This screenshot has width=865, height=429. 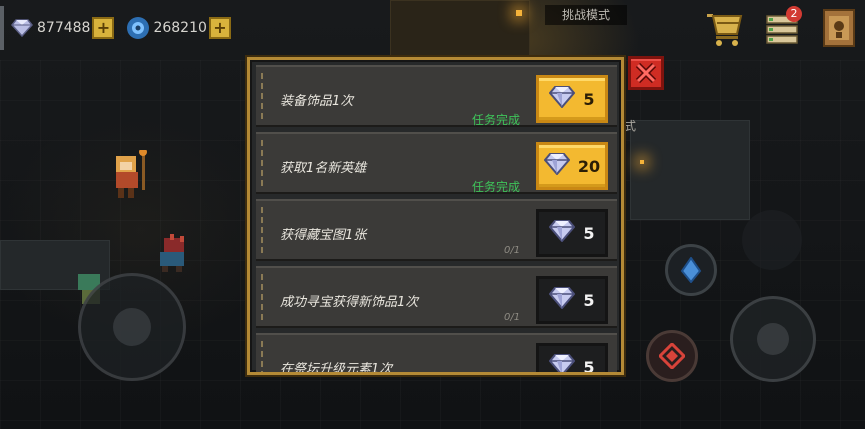 What do you see at coordinates (130, 177) in the screenshot?
I see `hero-character` at bounding box center [130, 177].